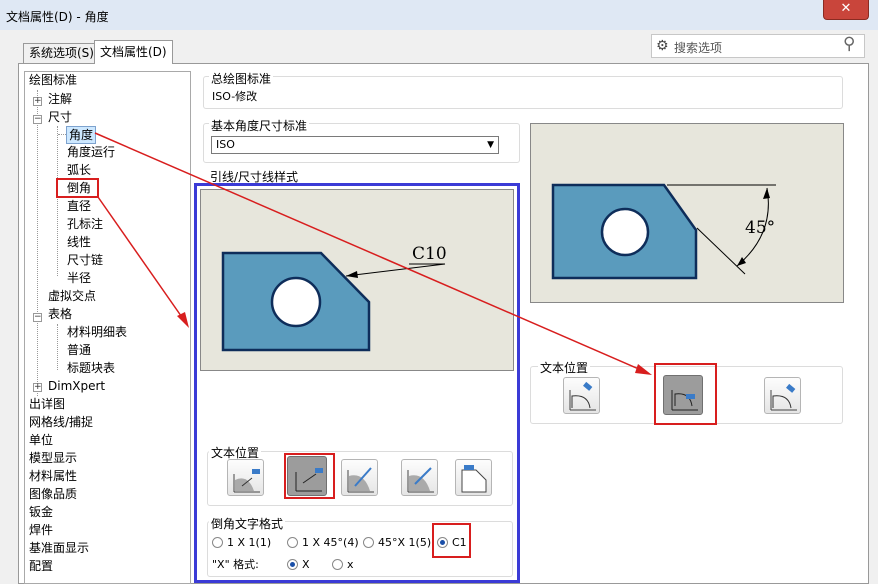 This screenshot has width=878, height=584. Describe the element at coordinates (846, 10) in the screenshot. I see `close-button: ✕` at that location.